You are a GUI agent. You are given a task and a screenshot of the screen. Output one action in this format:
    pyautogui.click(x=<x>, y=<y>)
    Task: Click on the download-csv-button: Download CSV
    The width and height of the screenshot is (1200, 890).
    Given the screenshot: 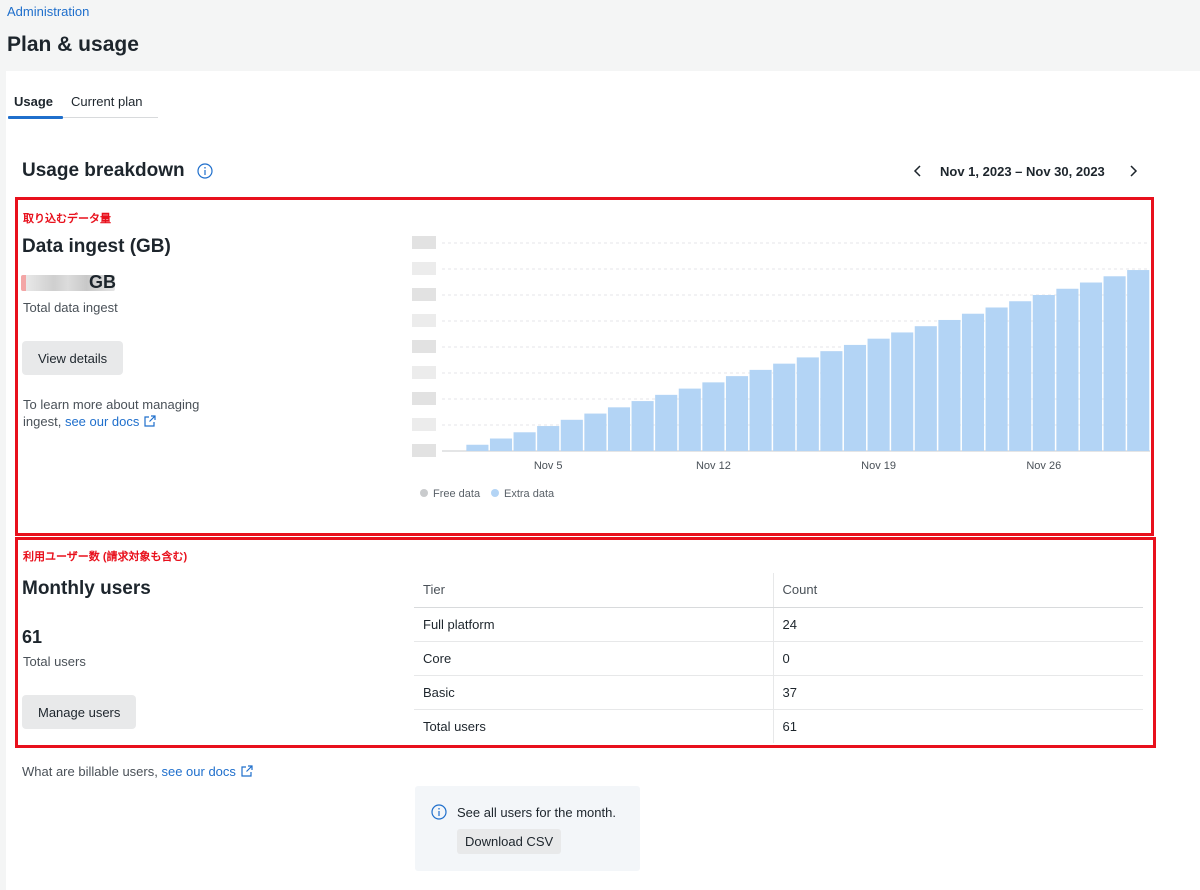 What is the action you would take?
    pyautogui.click(x=509, y=841)
    